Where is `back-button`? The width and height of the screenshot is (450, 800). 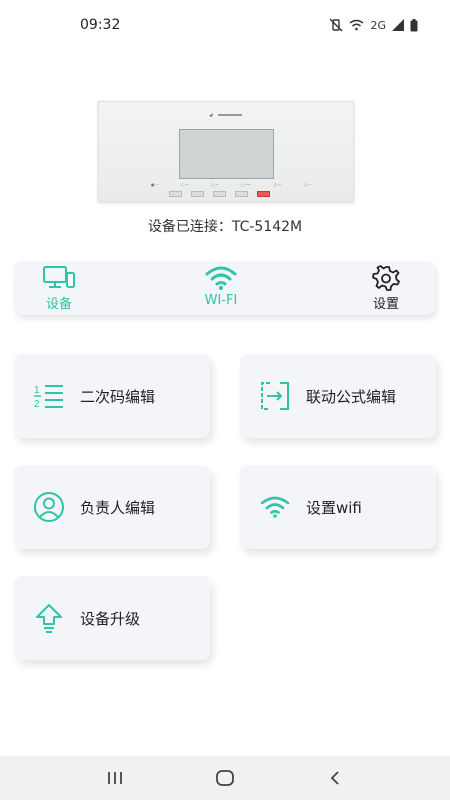
back-button is located at coordinates (335, 778).